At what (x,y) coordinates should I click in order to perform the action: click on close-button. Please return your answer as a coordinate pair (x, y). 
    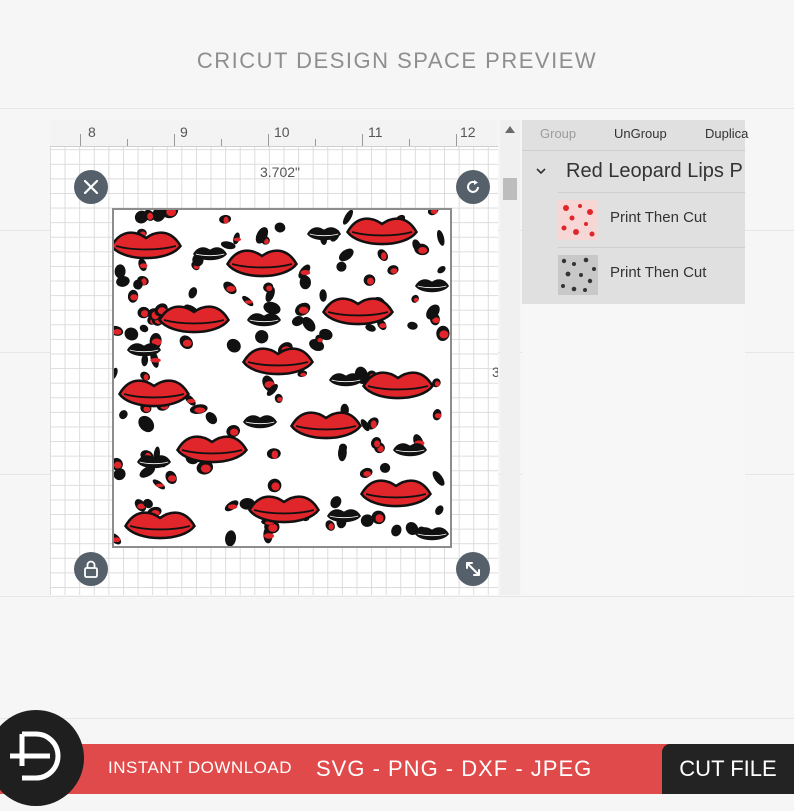
    Looking at the image, I should click on (91, 187).